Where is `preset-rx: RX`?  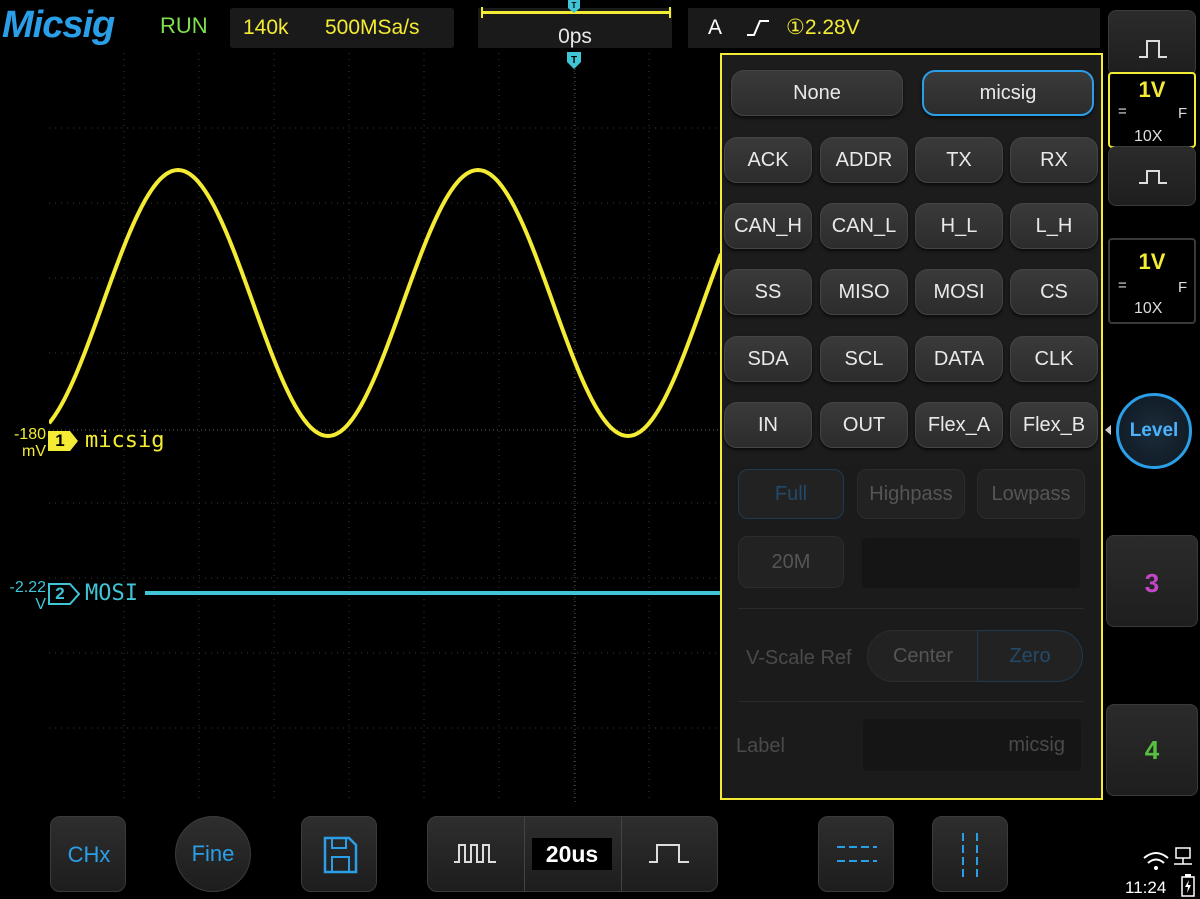
preset-rx: RX is located at coordinates (1054, 160).